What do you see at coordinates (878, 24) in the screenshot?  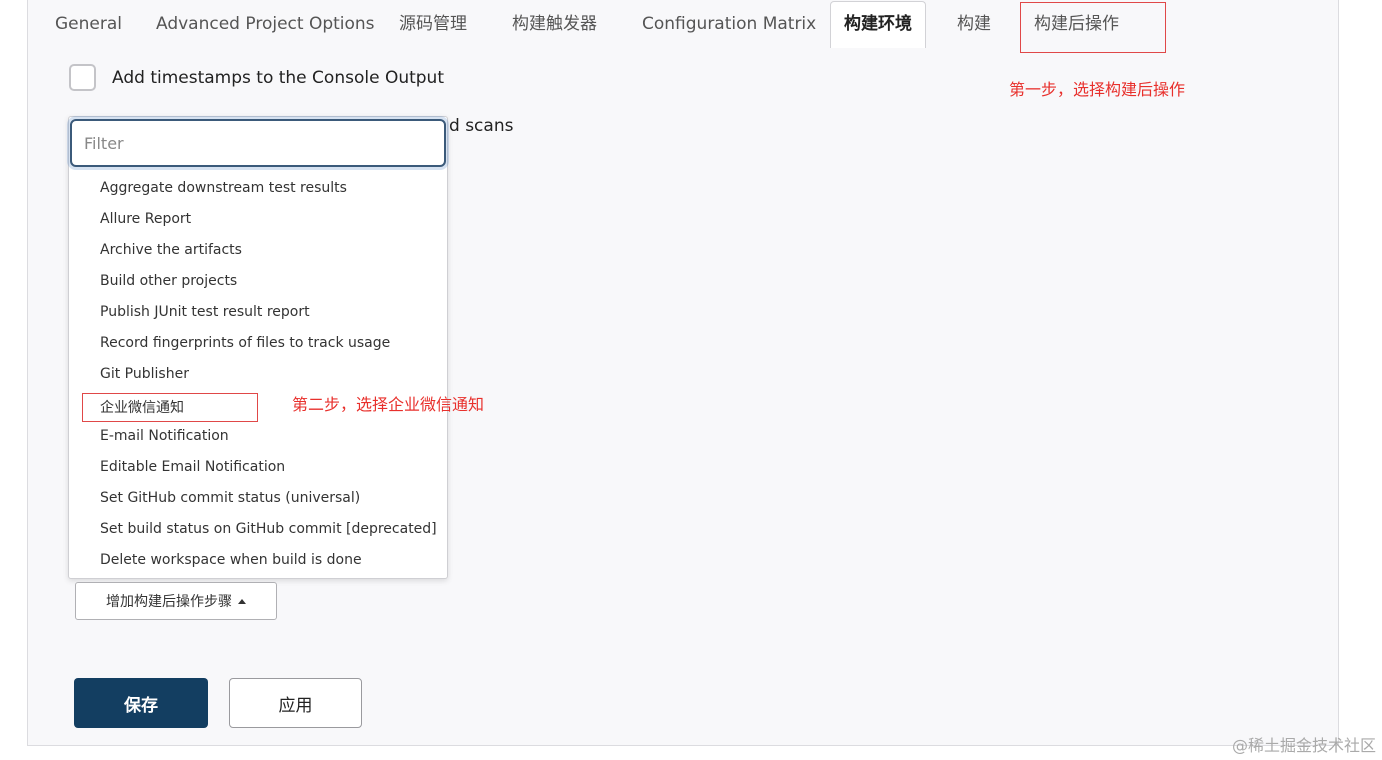 I see `tab-build-environment: 构建环境` at bounding box center [878, 24].